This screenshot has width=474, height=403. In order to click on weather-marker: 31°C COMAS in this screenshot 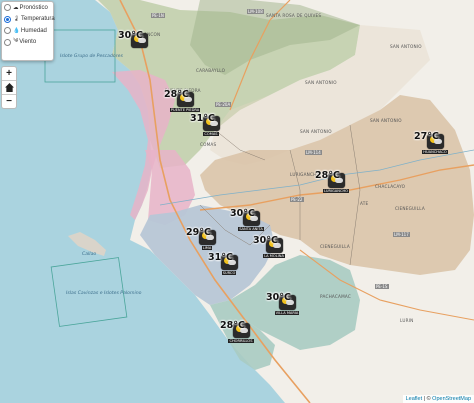, I will do `click(206, 124)`.